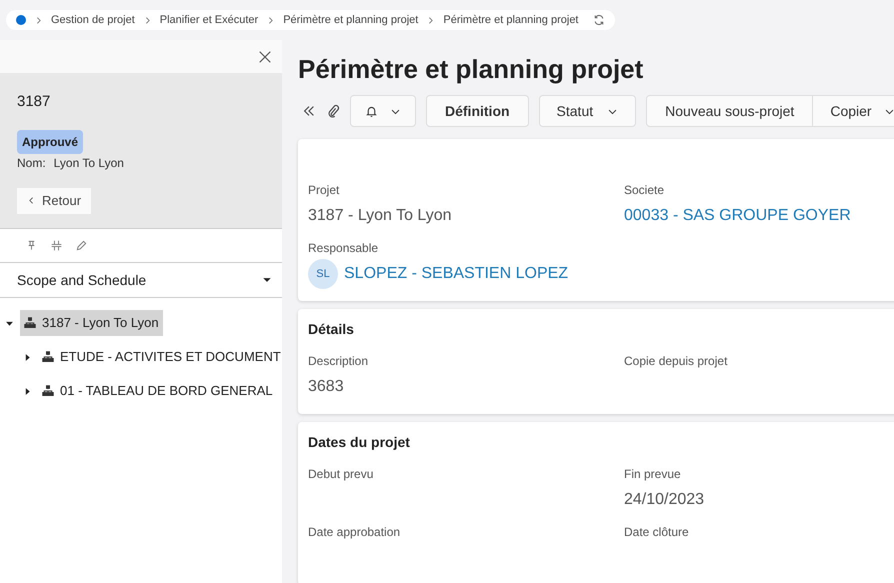 The width and height of the screenshot is (894, 583). Describe the element at coordinates (645, 190) in the screenshot. I see `field-label: Societe` at that location.